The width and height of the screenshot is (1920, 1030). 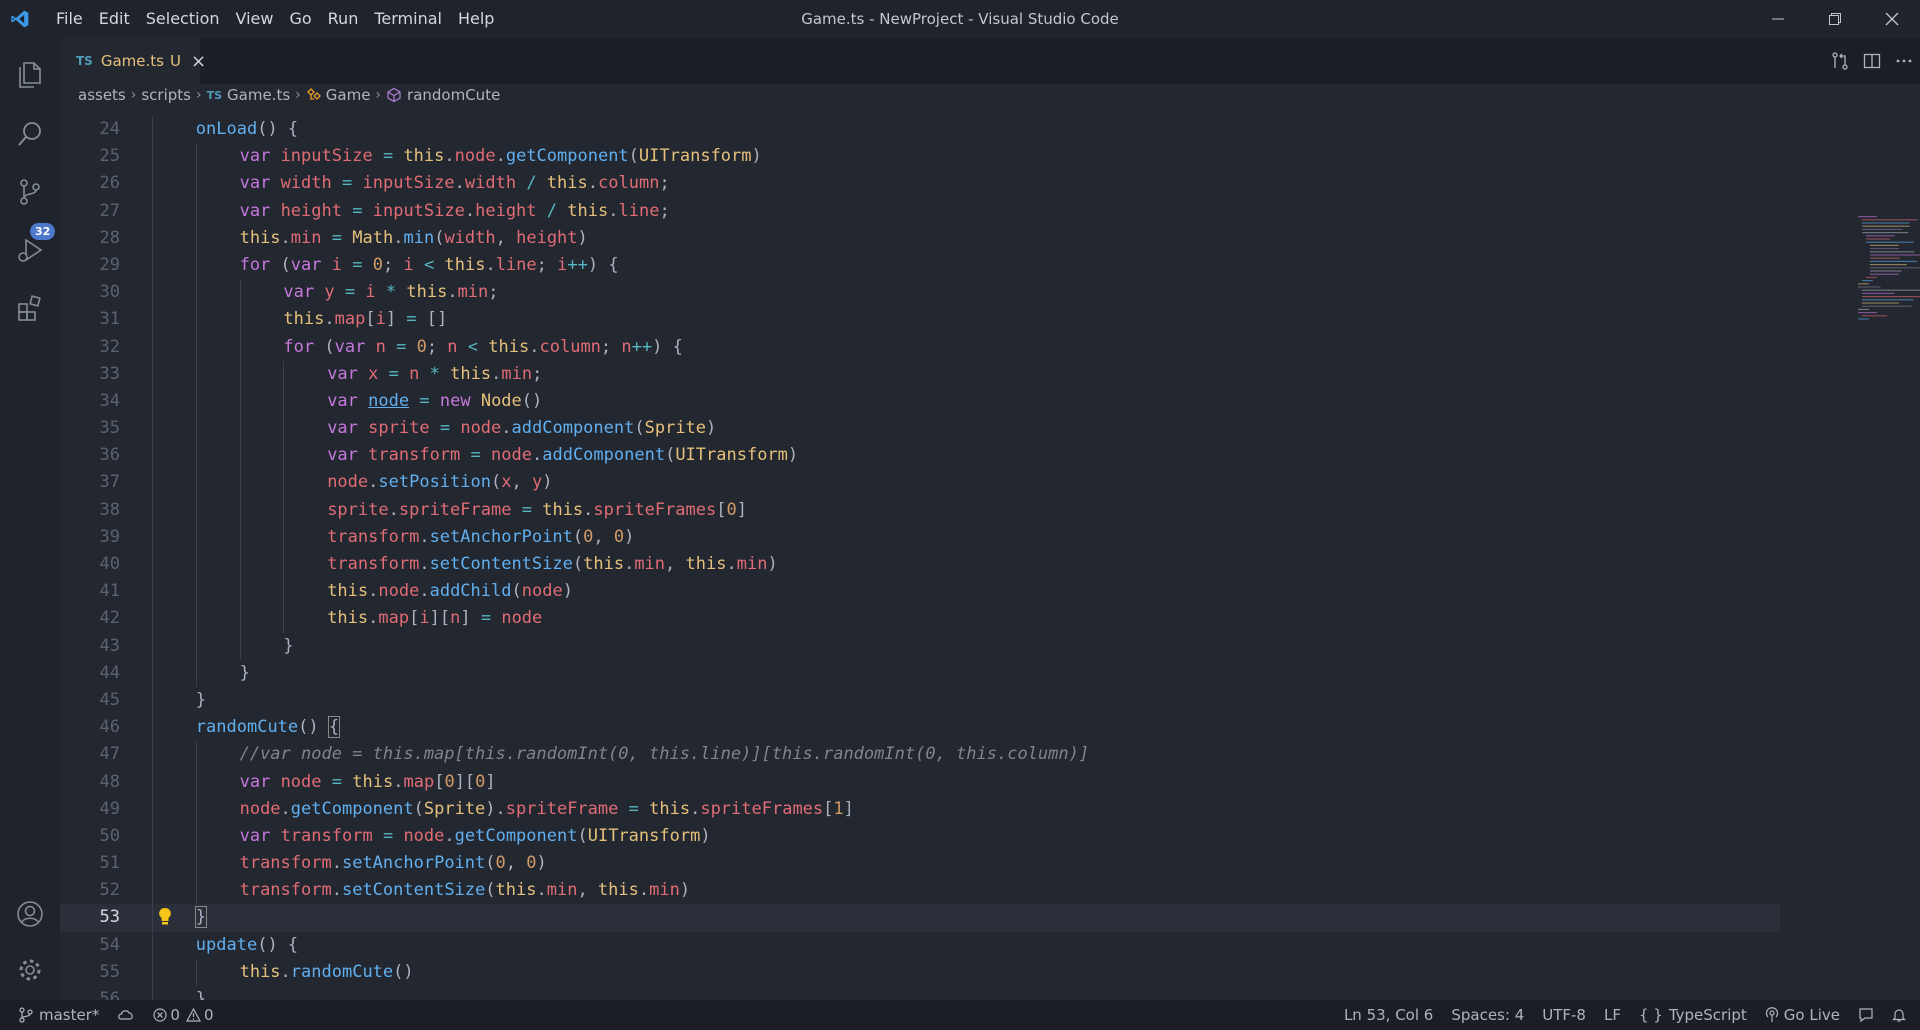 I want to click on compare-changes-icon, so click(x=1840, y=61).